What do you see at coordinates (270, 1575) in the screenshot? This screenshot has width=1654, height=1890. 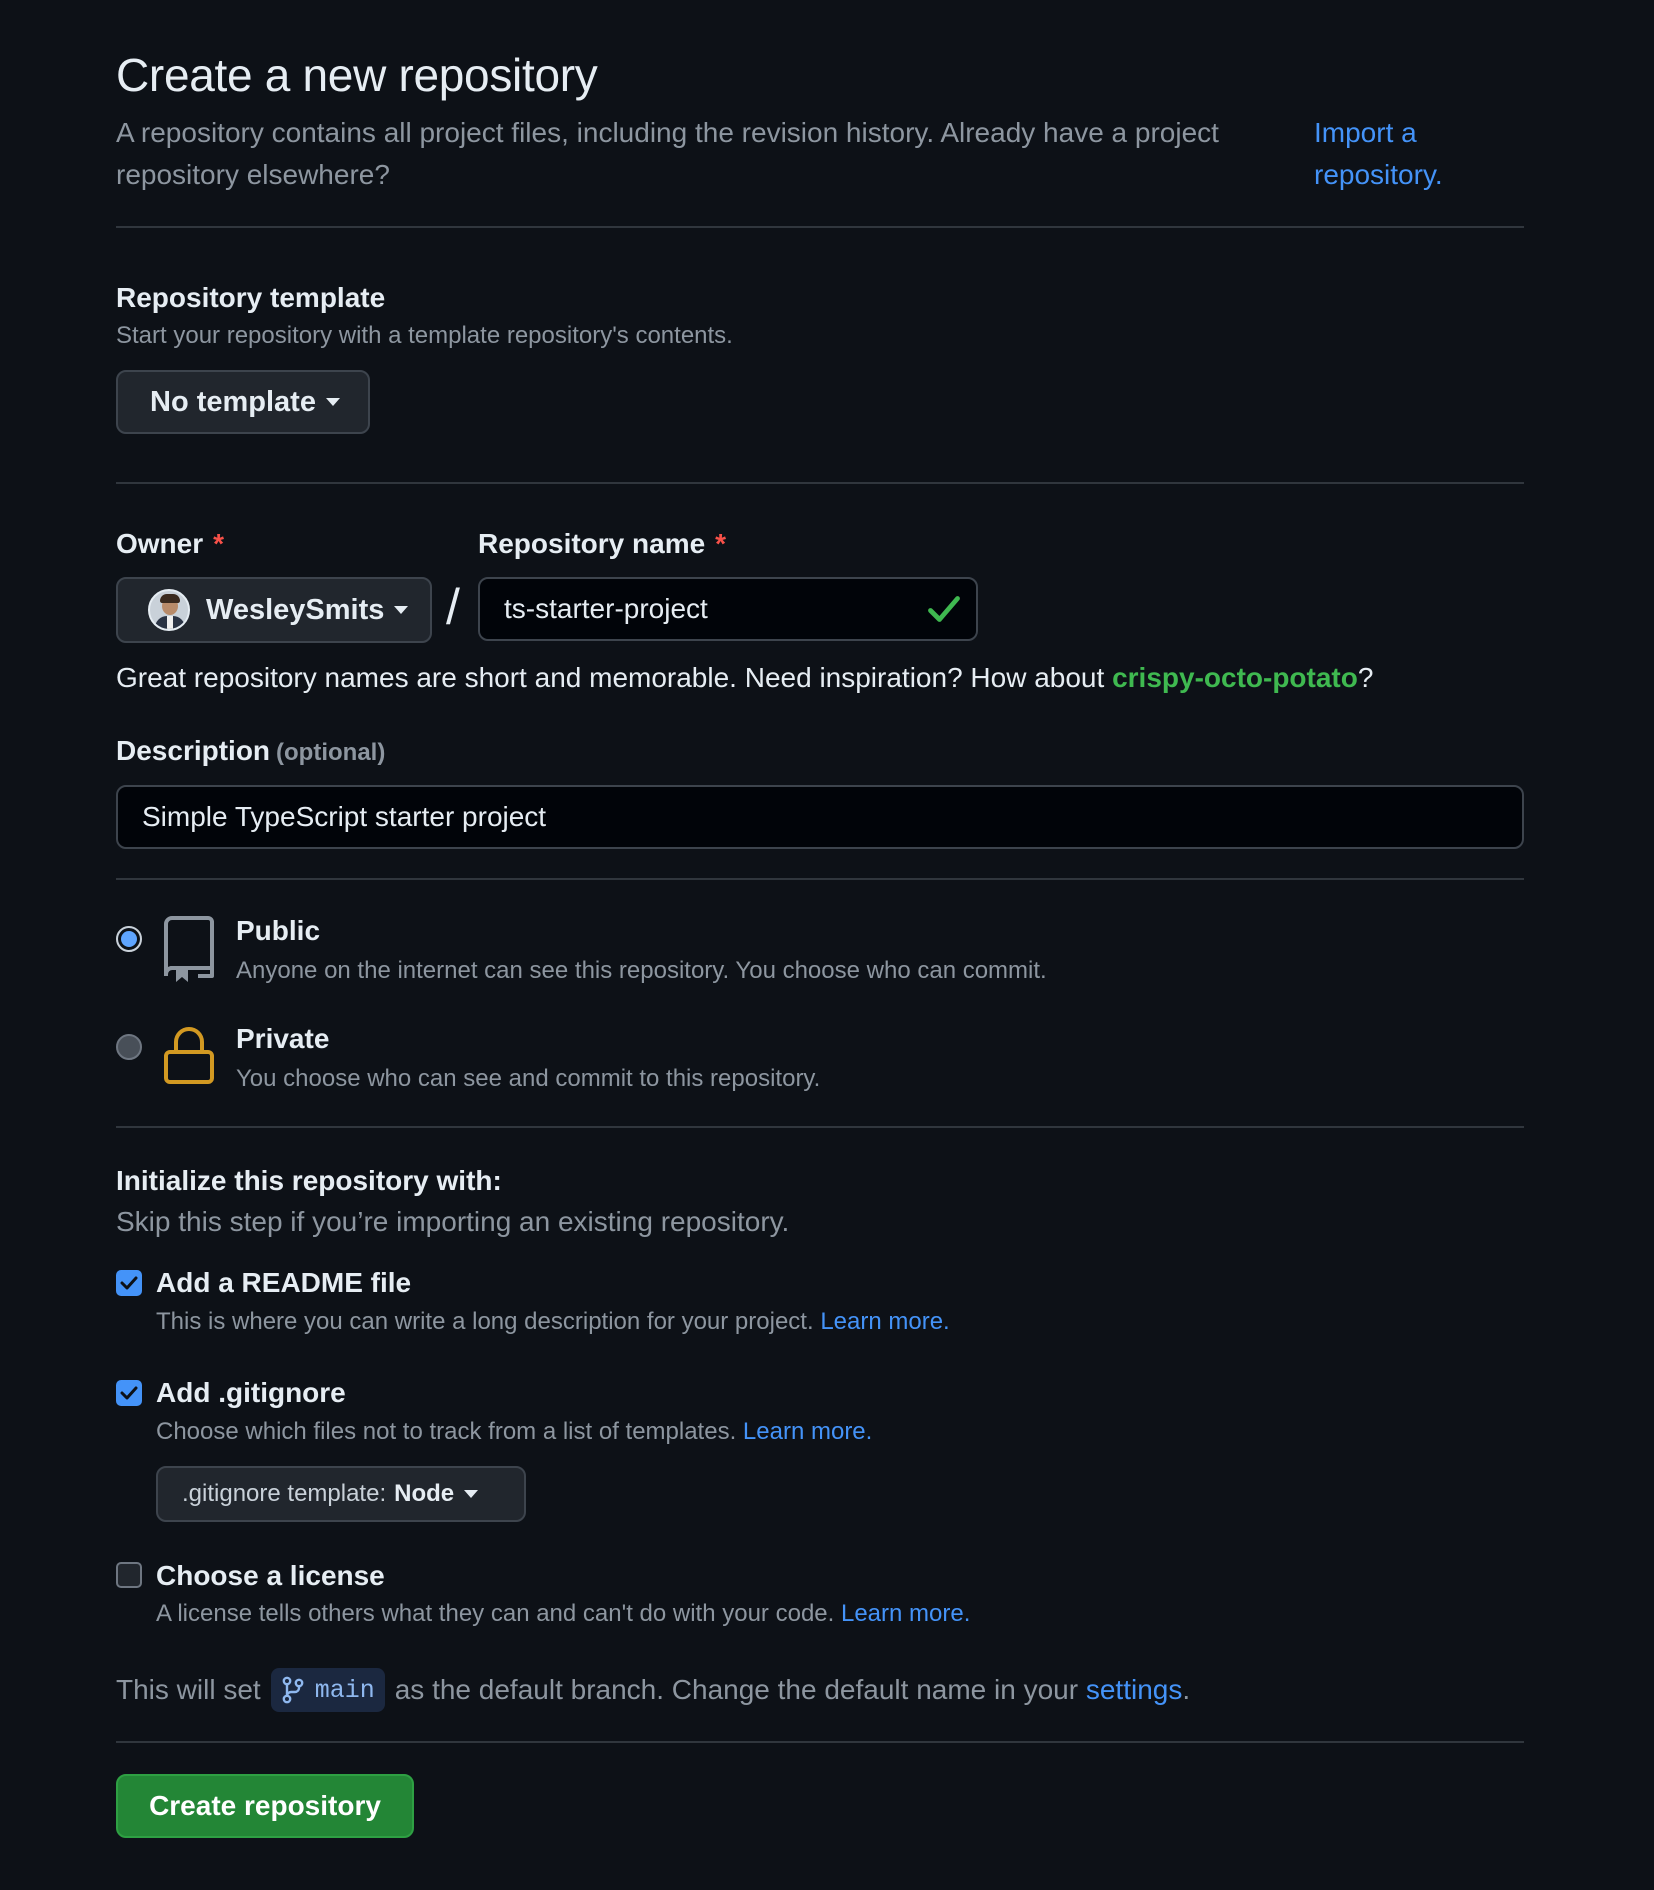 I see `license-title: Choose a license` at bounding box center [270, 1575].